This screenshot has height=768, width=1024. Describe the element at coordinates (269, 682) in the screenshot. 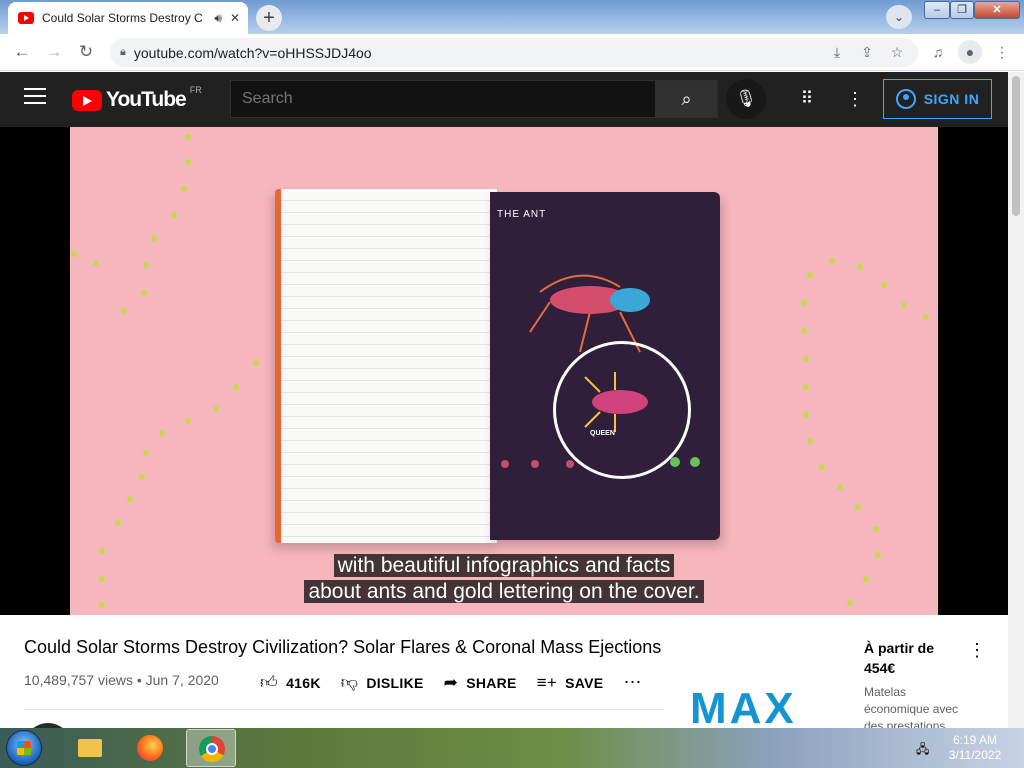

I see `thumbs-up-icon: 👍︎` at that location.